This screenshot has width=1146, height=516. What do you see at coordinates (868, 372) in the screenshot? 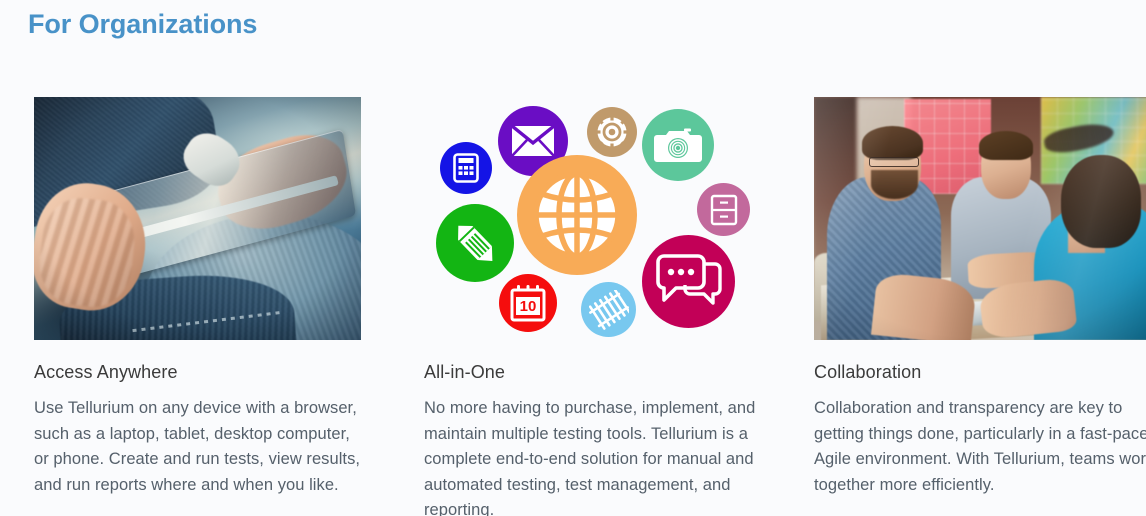
I see `feature-title-collaboration: Collaboration` at bounding box center [868, 372].